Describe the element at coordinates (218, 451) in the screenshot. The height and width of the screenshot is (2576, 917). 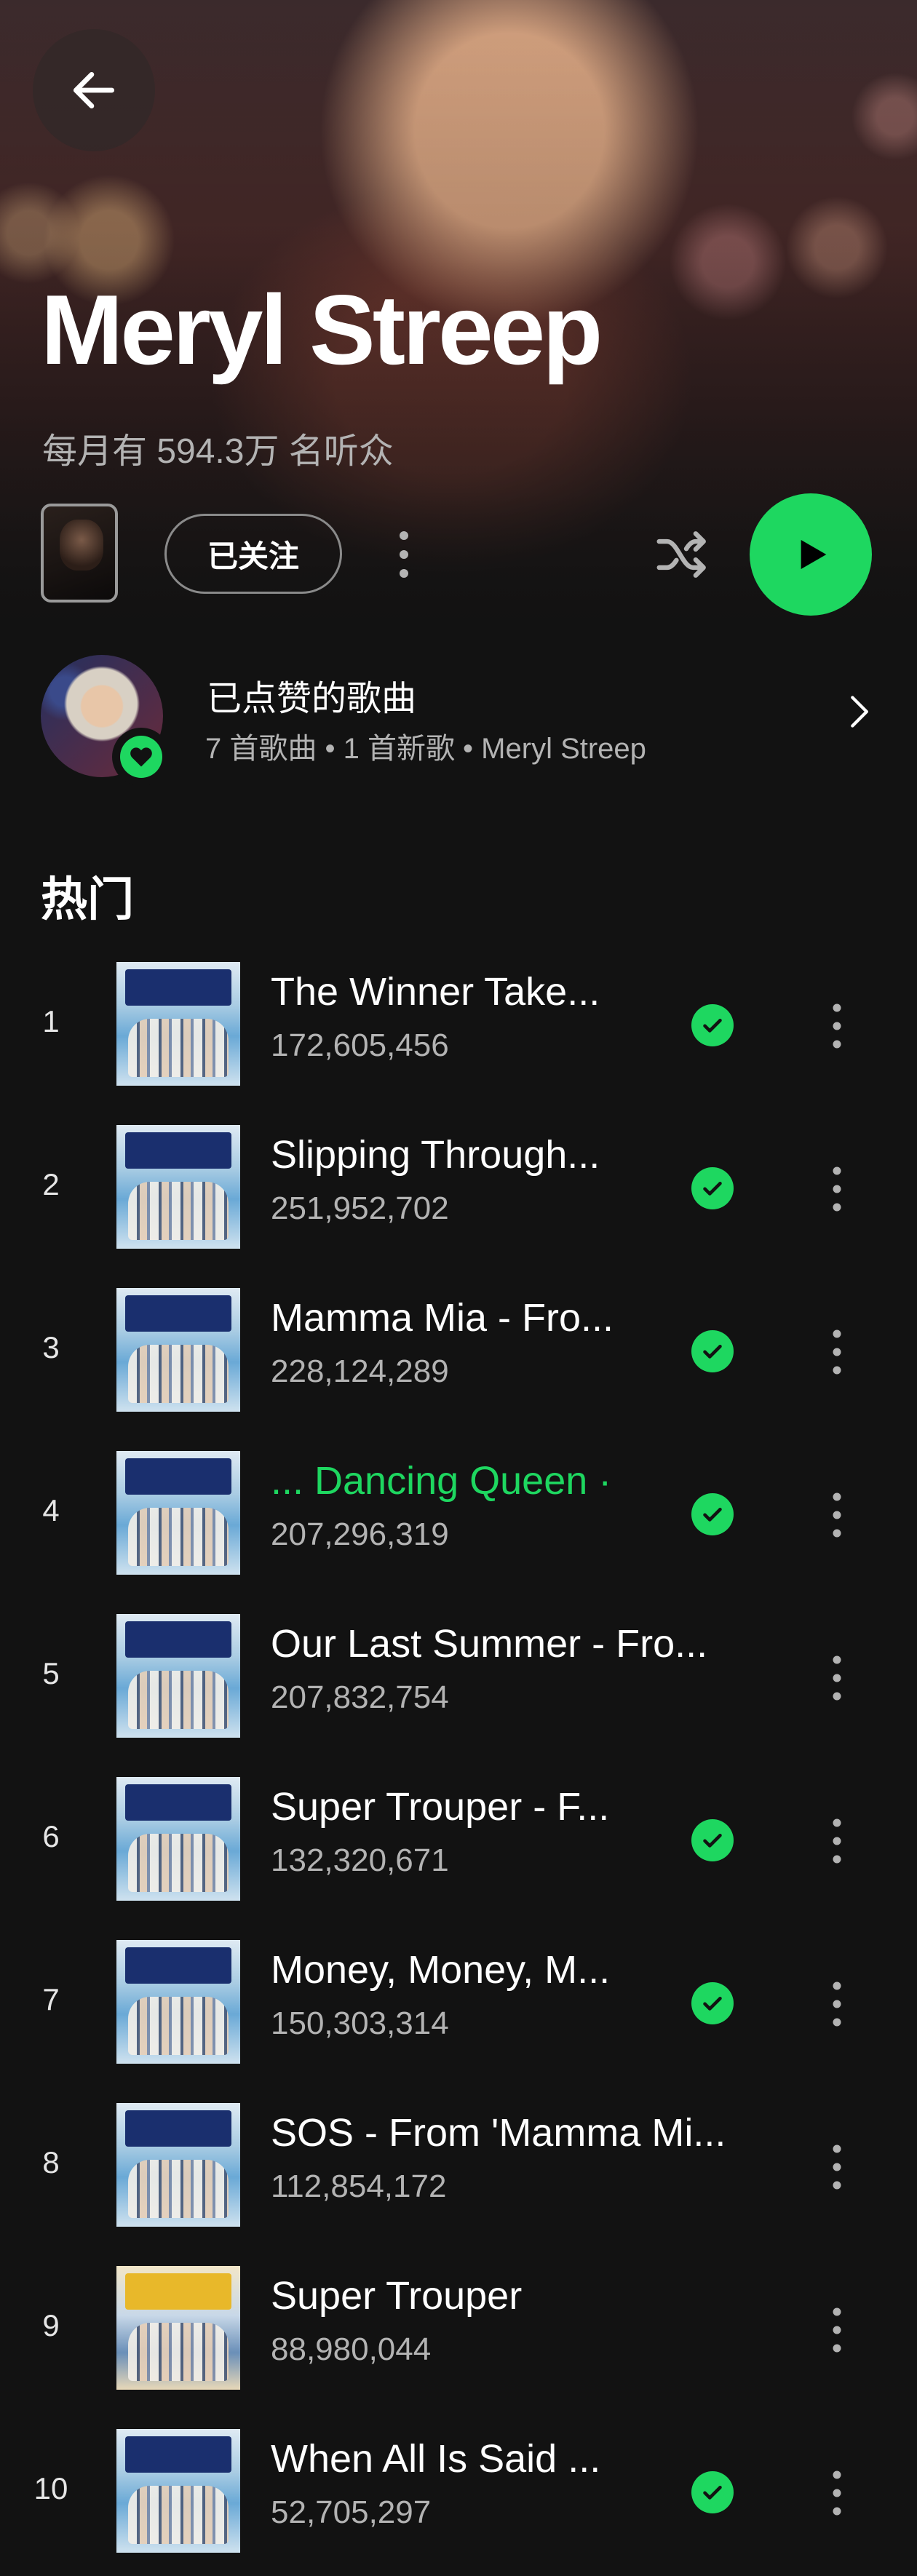
I see `monthly-listeners: 每月有 594.3万 名听众` at that location.